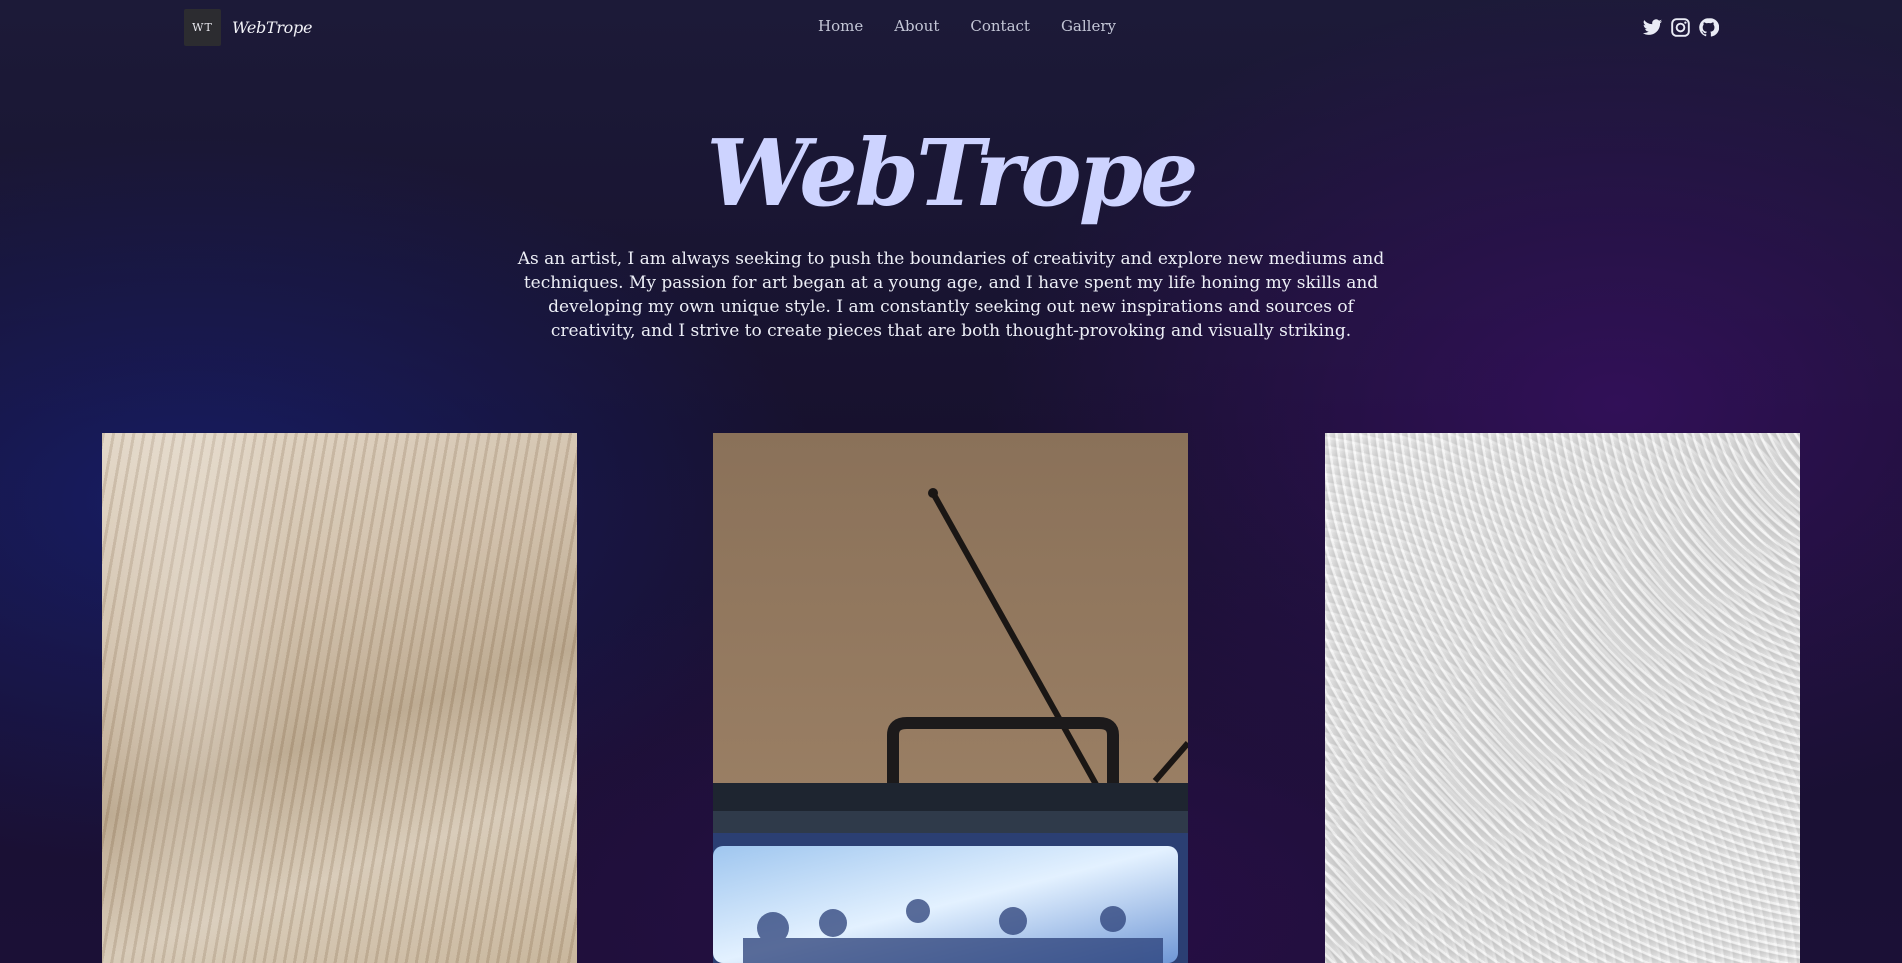 This screenshot has width=1902, height=963. I want to click on site-header: WT WebTrope Home About Contact Gallery, so click(951, 28).